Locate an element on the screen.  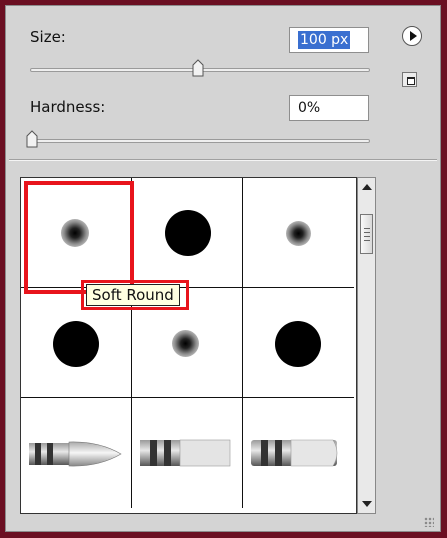
scroll-down-icon is located at coordinates (367, 504).